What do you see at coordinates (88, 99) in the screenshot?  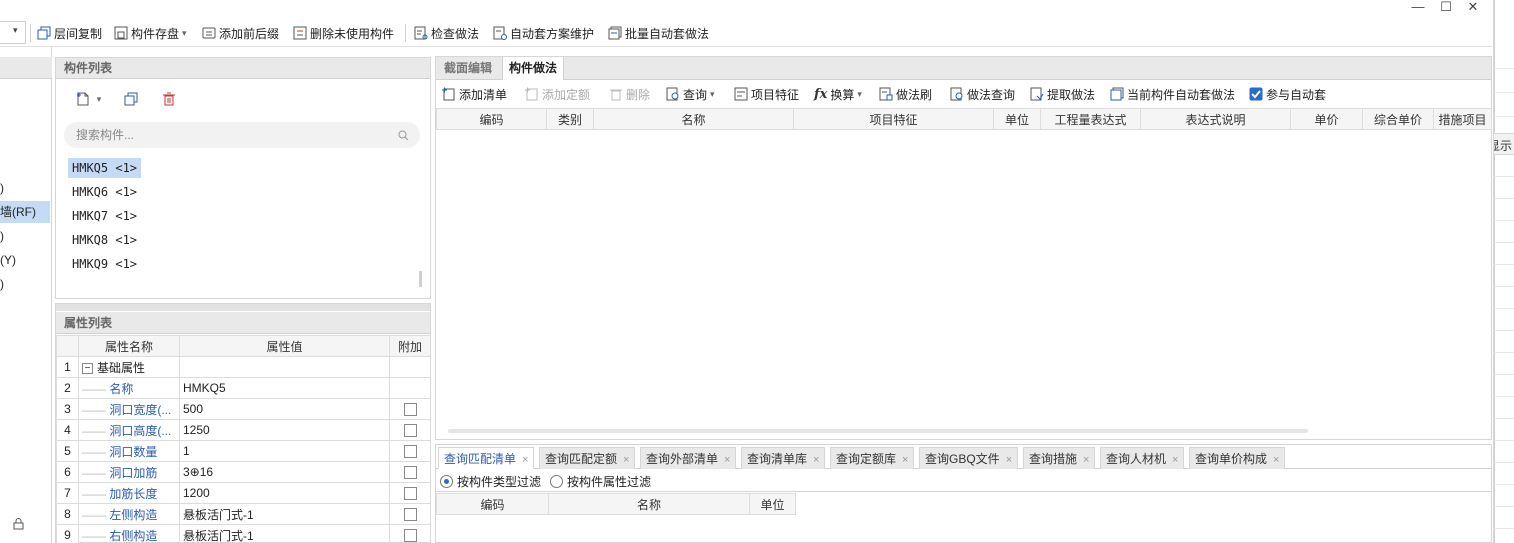 I see `new-component-button: ▾` at bounding box center [88, 99].